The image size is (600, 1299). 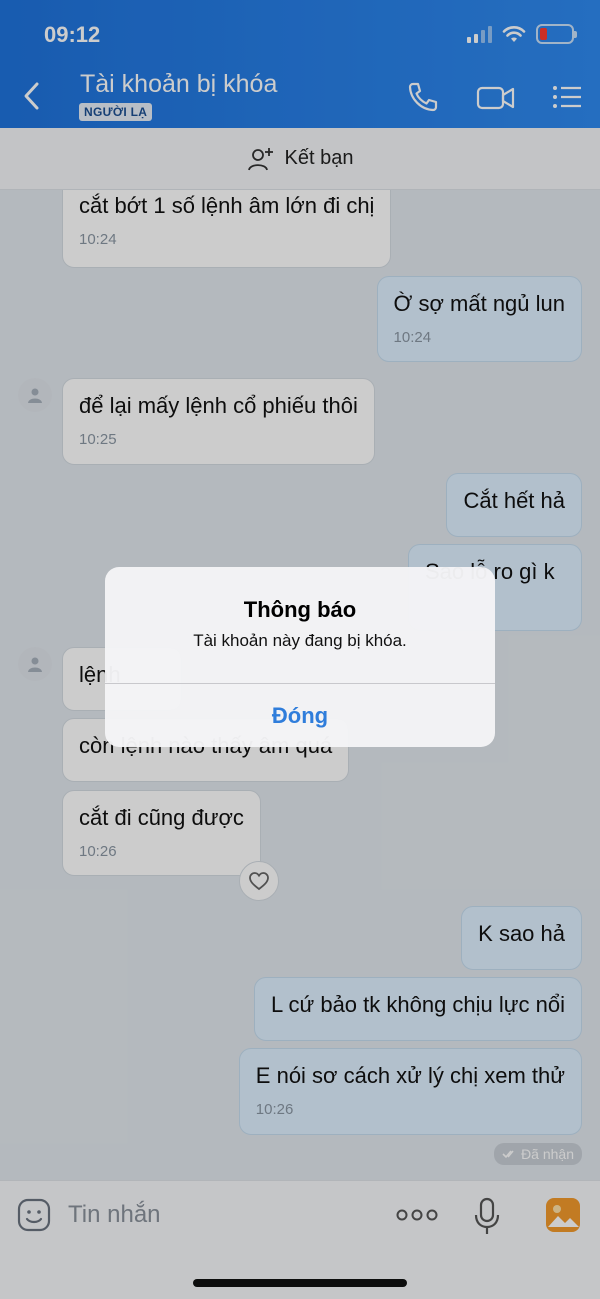 I want to click on dialog-message: Tài khoản này đang bị khóa., so click(x=300, y=640).